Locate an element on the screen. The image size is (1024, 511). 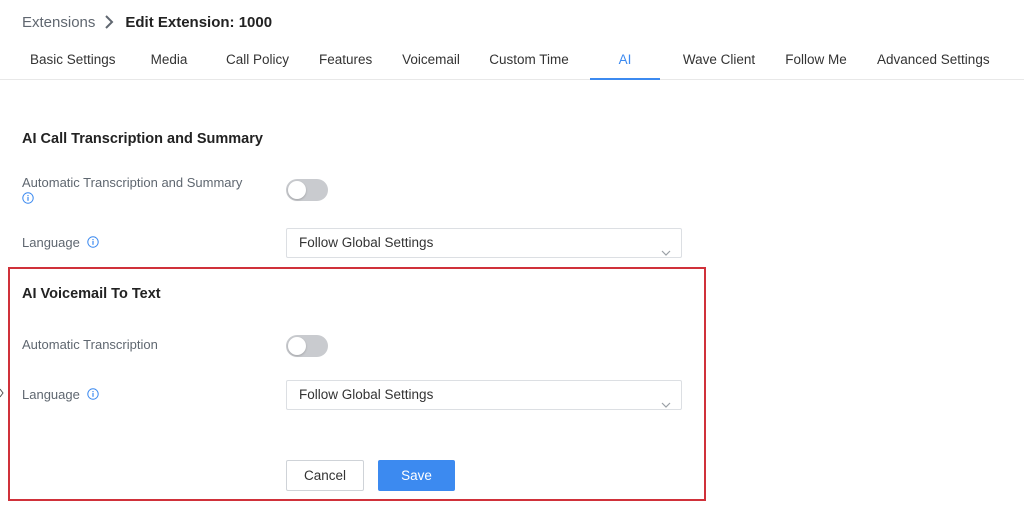
auto-transcription-summary-toggle is located at coordinates (307, 190).